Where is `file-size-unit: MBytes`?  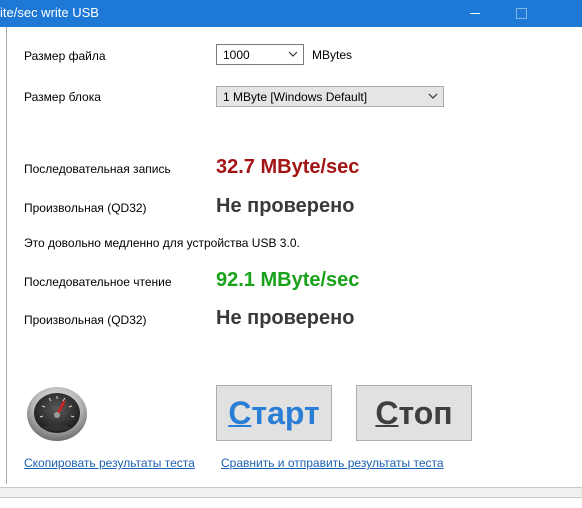
file-size-unit: MBytes is located at coordinates (332, 55).